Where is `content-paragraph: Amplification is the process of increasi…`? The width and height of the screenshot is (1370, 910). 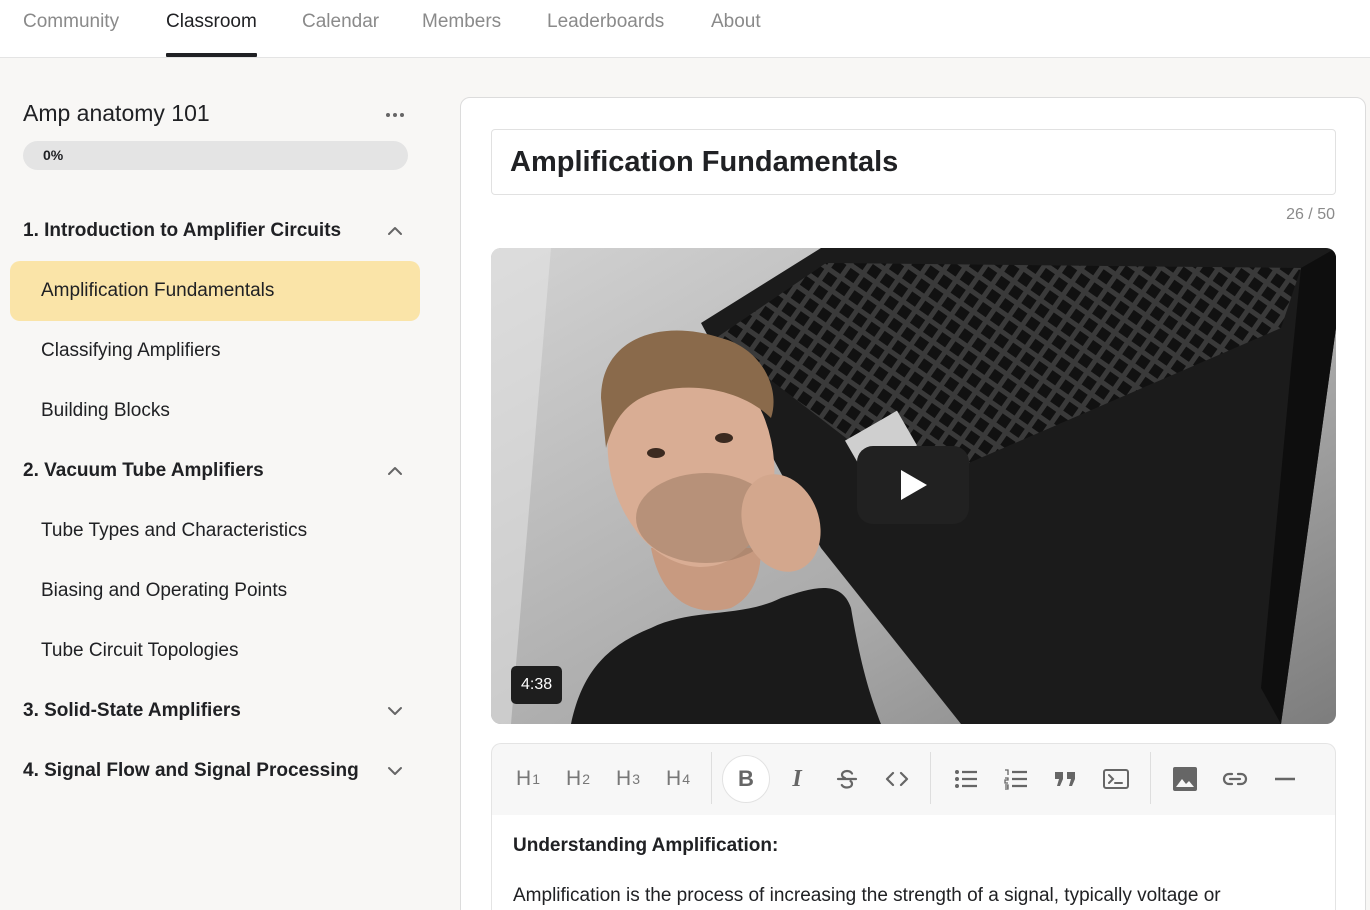 content-paragraph: Amplification is the process of increasi… is located at coordinates (867, 895).